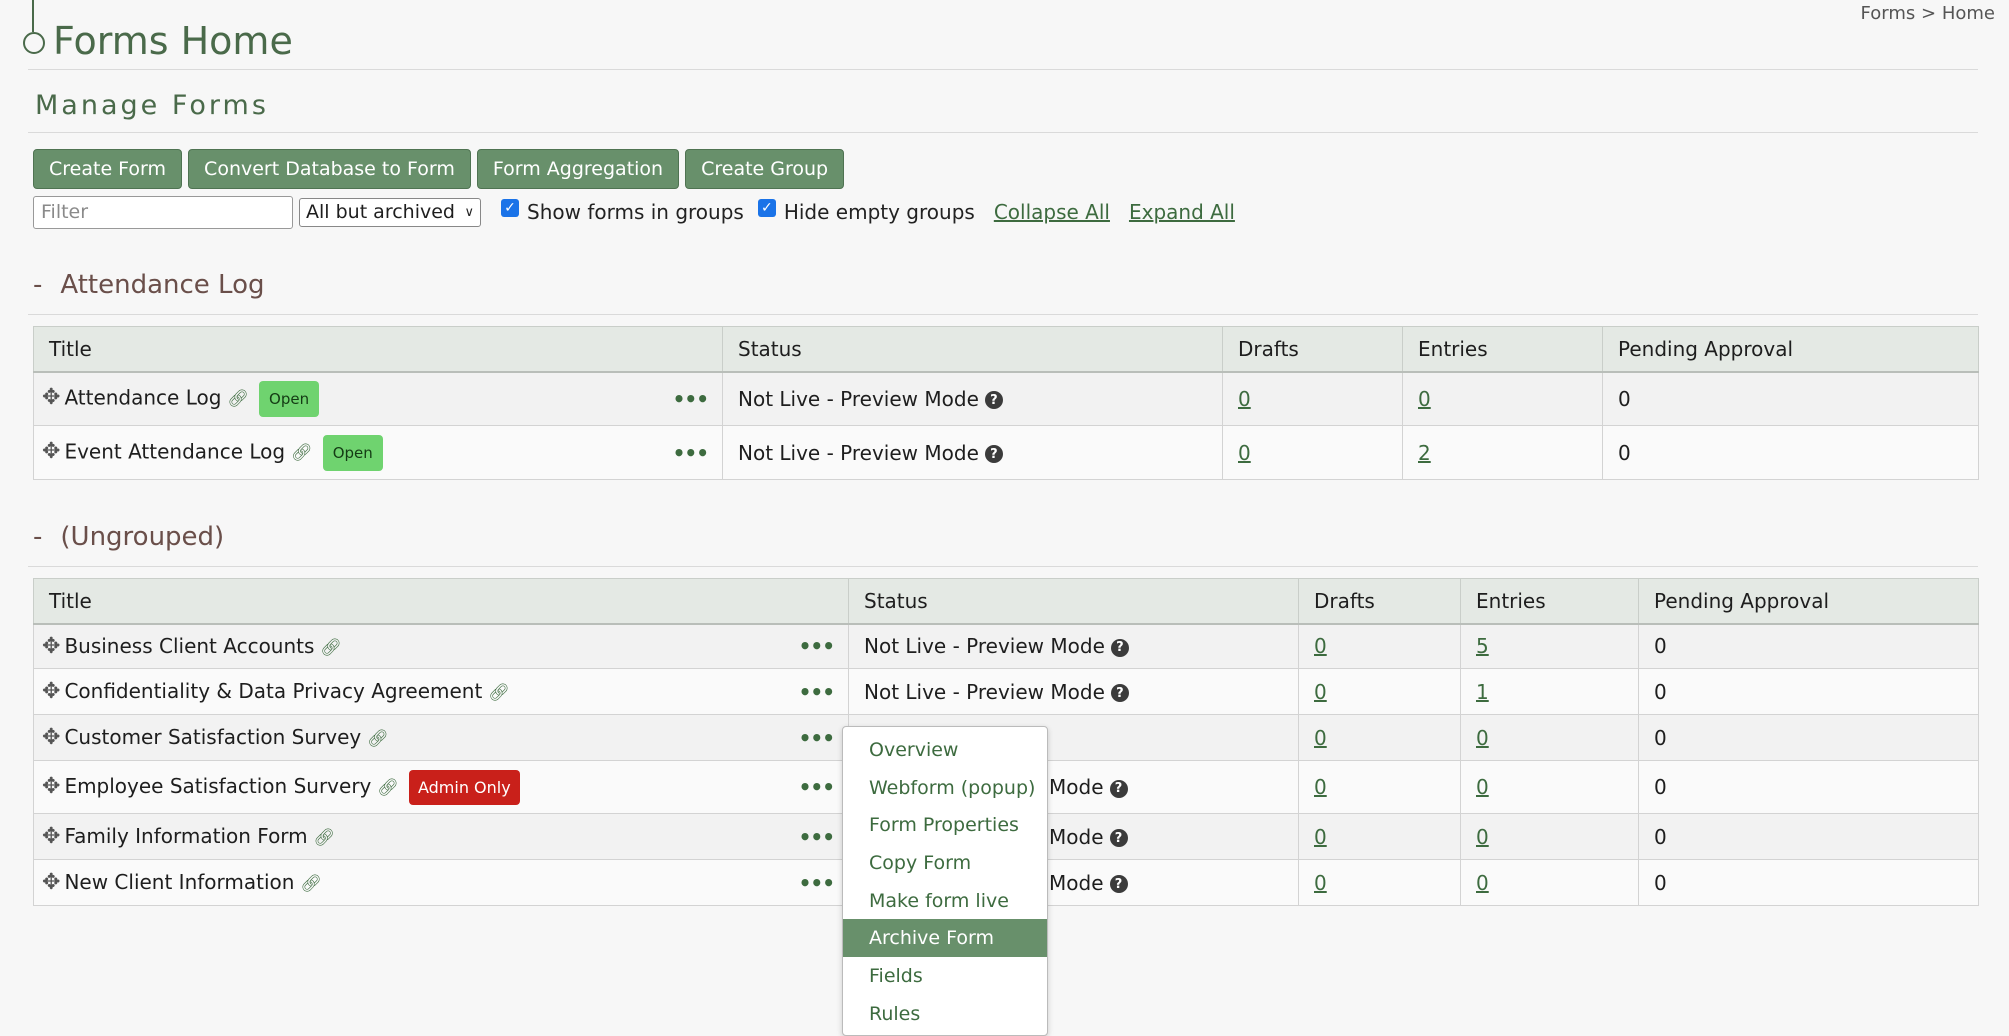 This screenshot has height=1036, width=2009. What do you see at coordinates (174, 451) in the screenshot?
I see `form-title: Event Attendance Log` at bounding box center [174, 451].